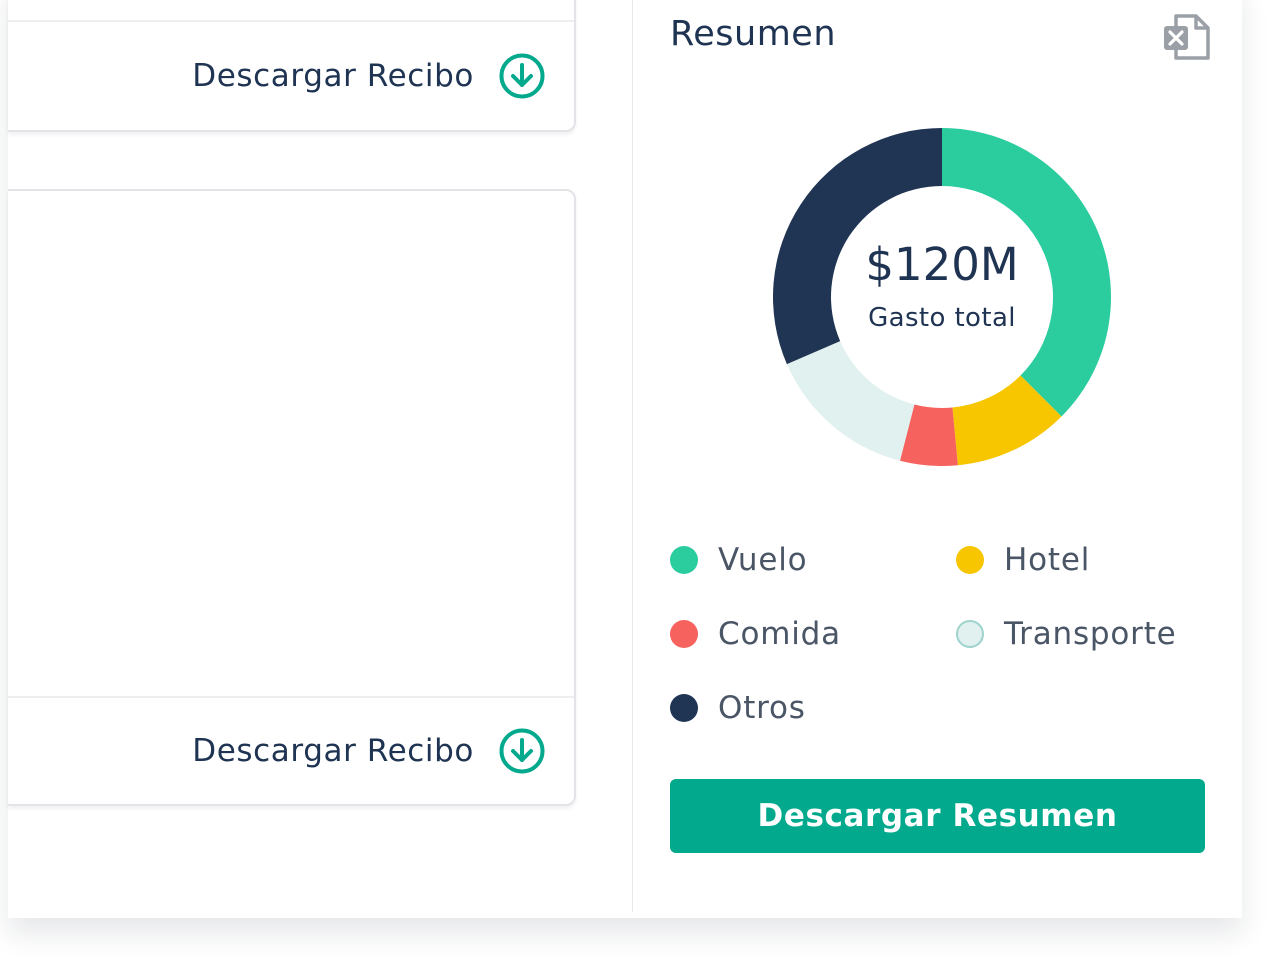 This screenshot has height=960, width=1276. What do you see at coordinates (942, 317) in the screenshot?
I see `total-label: Gasto total` at bounding box center [942, 317].